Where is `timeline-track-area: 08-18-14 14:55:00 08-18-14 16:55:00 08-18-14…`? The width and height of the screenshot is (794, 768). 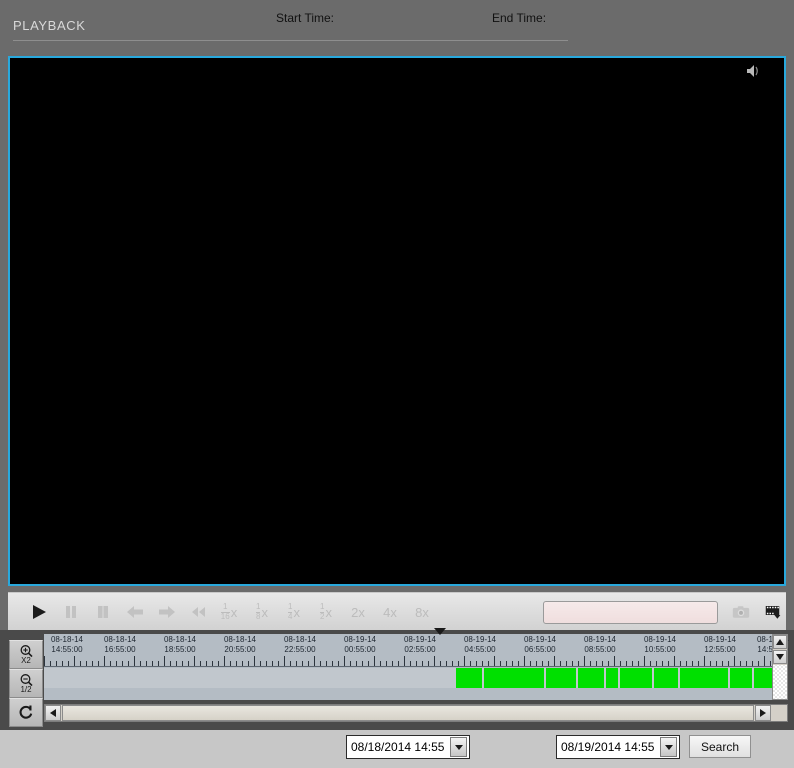 timeline-track-area: 08-18-14 14:55:00 08-18-14 16:55:00 08-18-14… is located at coordinates (416, 664).